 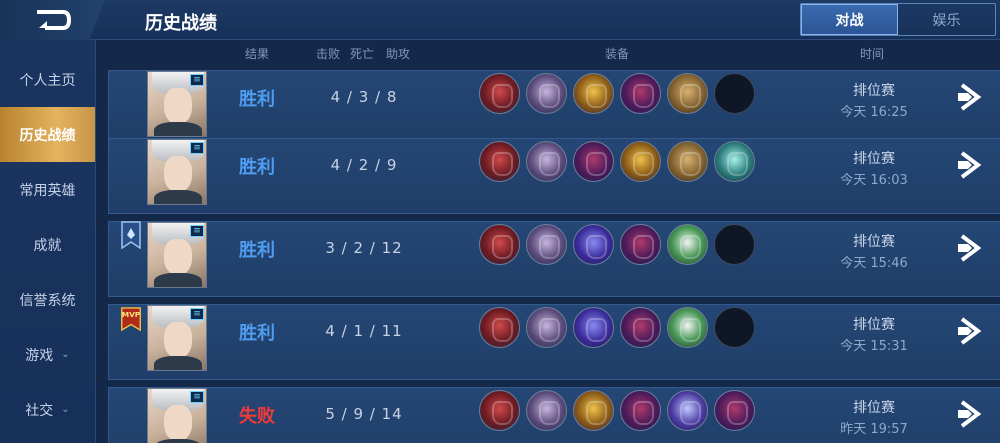 I want to click on kda-value: 4 / 1 / 11, so click(x=364, y=331).